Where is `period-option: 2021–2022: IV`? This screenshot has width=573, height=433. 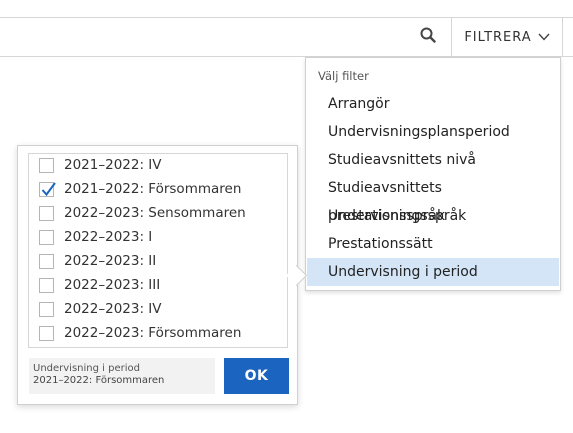 period-option: 2021–2022: IV is located at coordinates (158, 166).